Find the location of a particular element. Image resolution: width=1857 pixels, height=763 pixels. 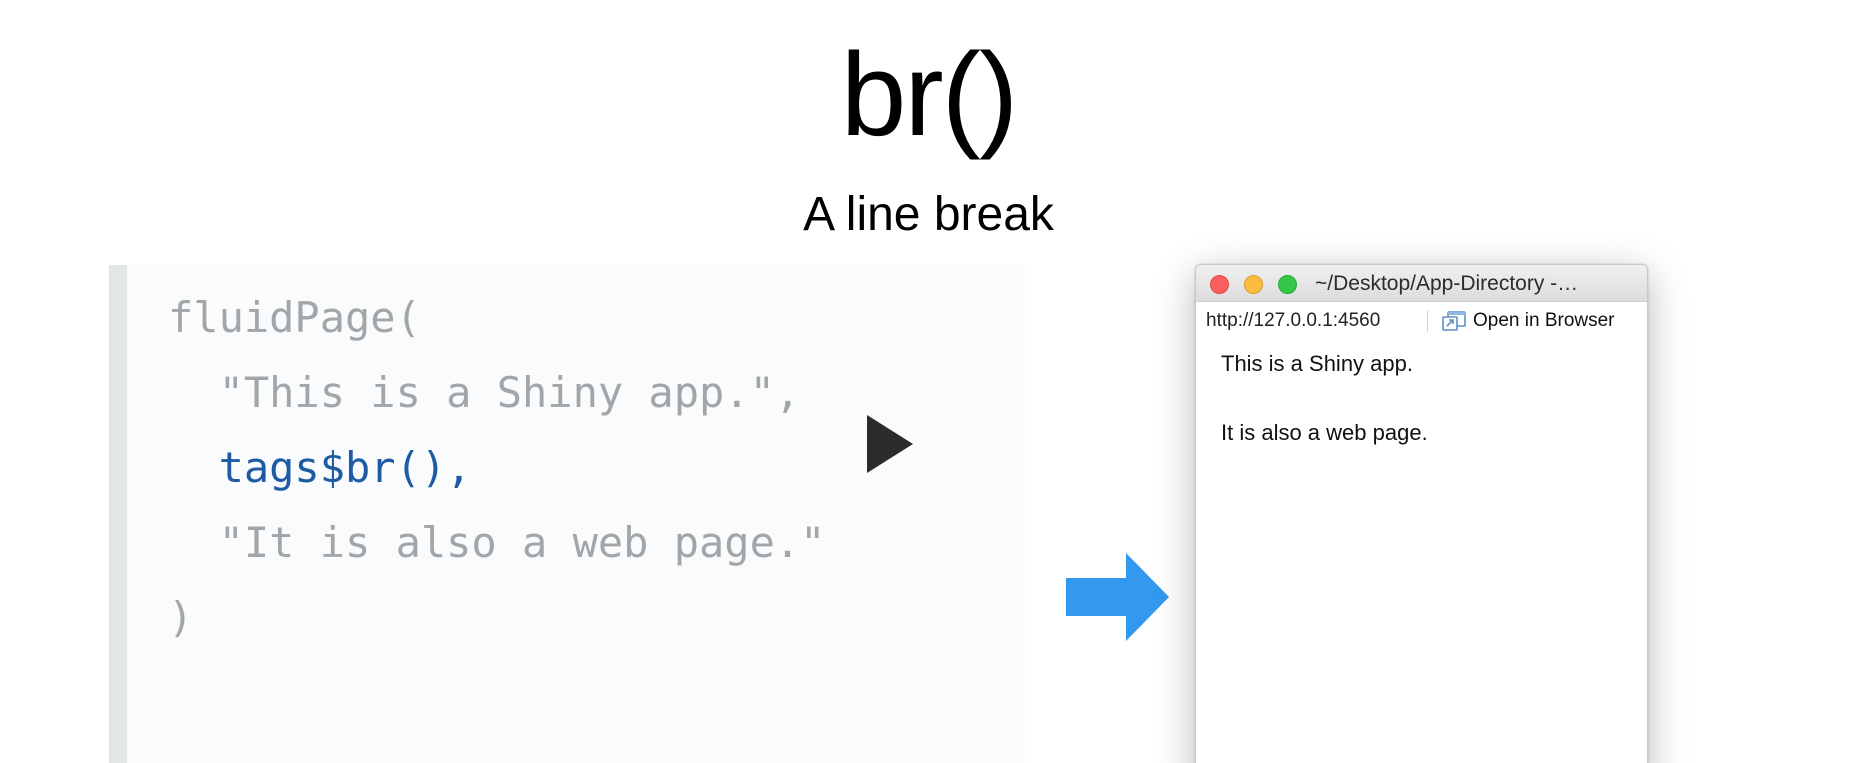

code-line: "This is a Shiny app.", is located at coordinates (484, 392).